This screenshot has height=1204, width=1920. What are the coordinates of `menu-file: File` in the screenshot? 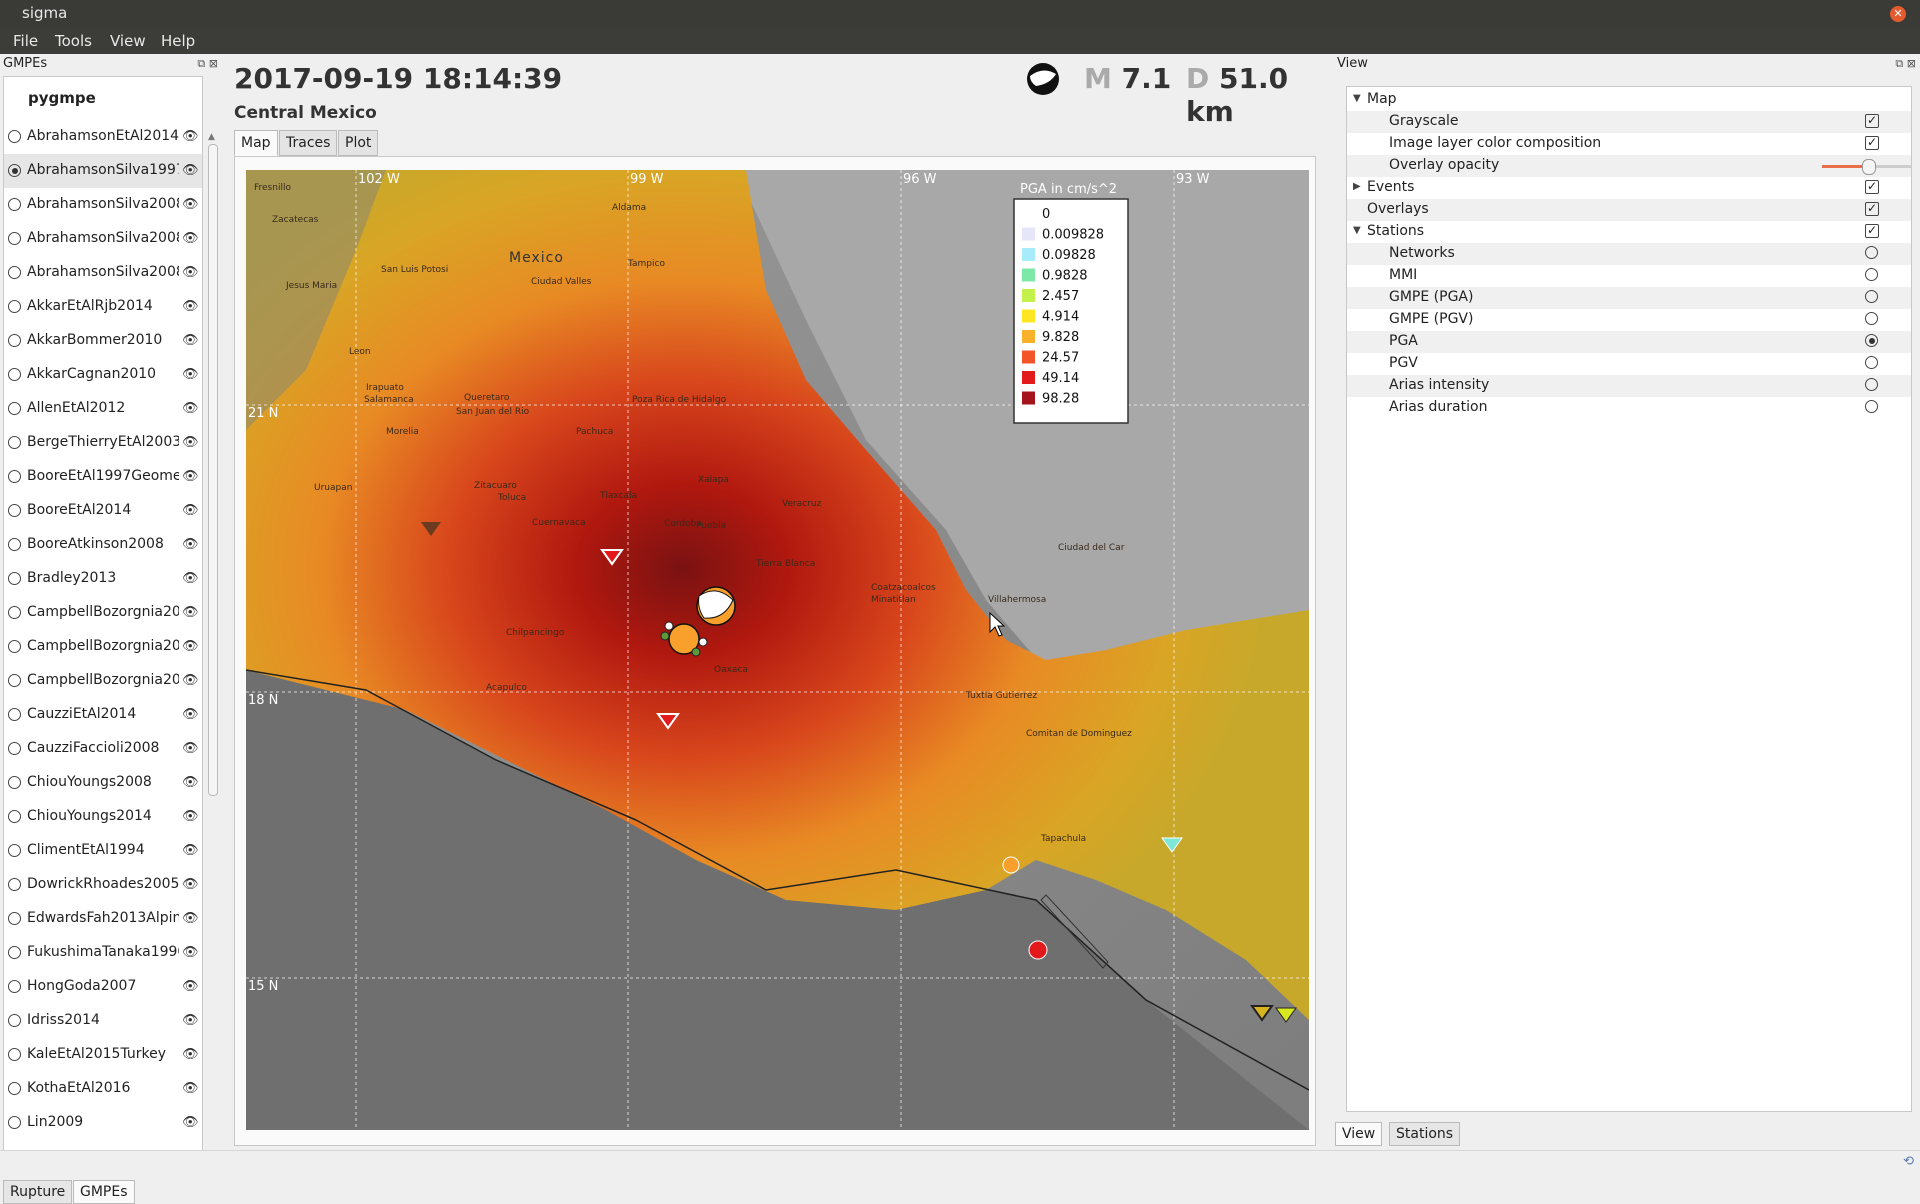 It's located at (25, 41).